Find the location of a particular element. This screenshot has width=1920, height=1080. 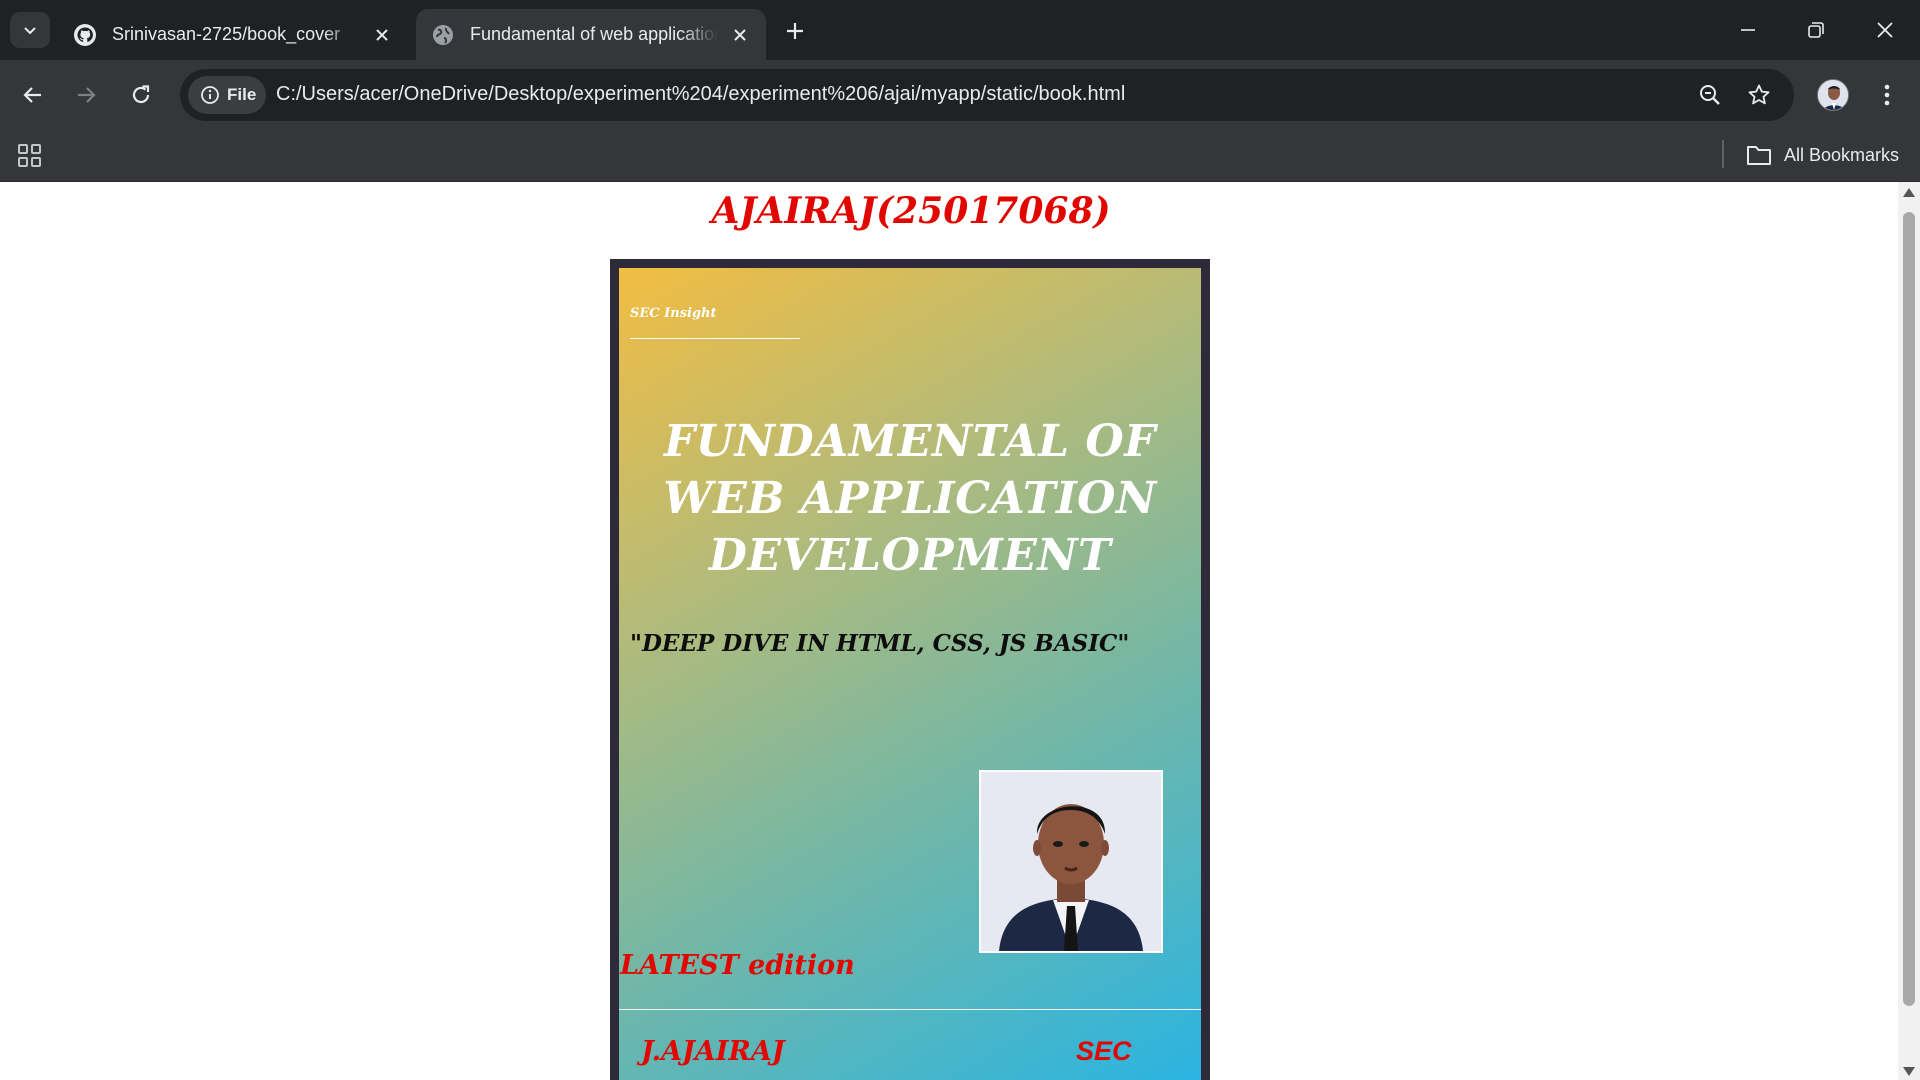

restore-button is located at coordinates (1816, 30).